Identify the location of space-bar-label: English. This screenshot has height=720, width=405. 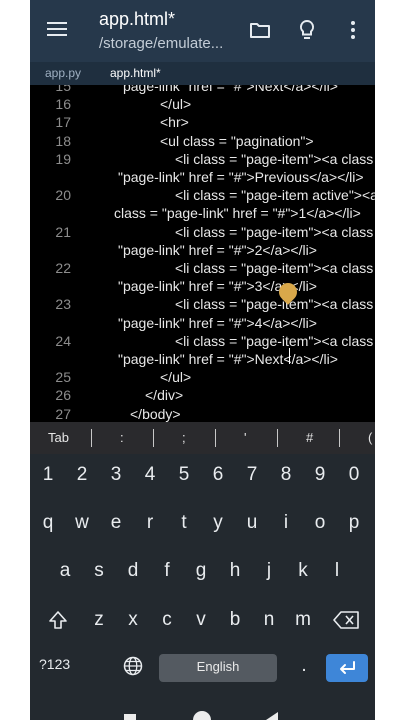
(218, 666).